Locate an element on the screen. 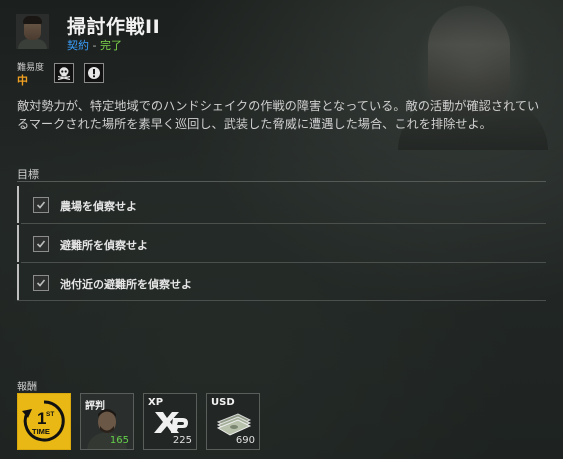  first-time-icon: 1 ST TIME is located at coordinates (43, 421).